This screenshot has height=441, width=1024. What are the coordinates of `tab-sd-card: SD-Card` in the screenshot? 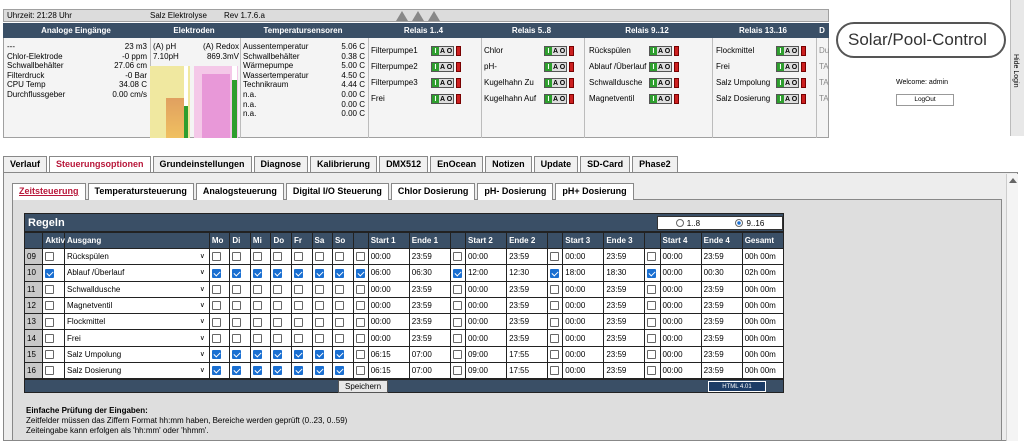 It's located at (605, 164).